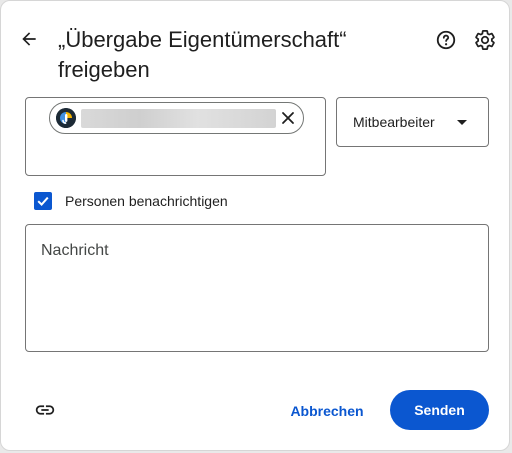  What do you see at coordinates (439, 410) in the screenshot?
I see `send-button: Senden` at bounding box center [439, 410].